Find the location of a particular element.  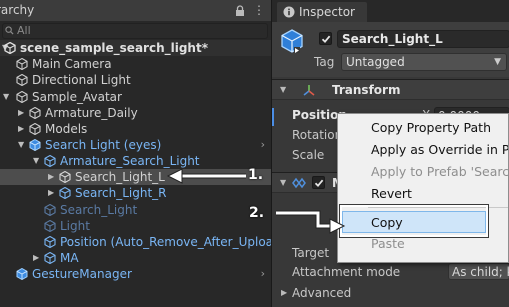

hierarchy-item-models: ▶ Models is located at coordinates (135, 129).